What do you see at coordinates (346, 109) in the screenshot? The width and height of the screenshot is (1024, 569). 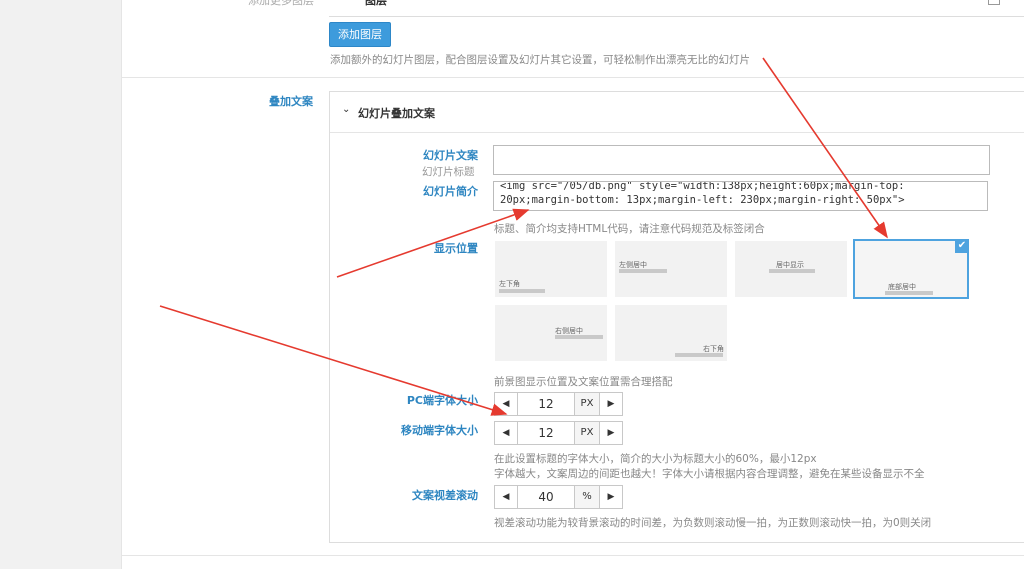 I see `chevron-down-icon: ⌄` at bounding box center [346, 109].